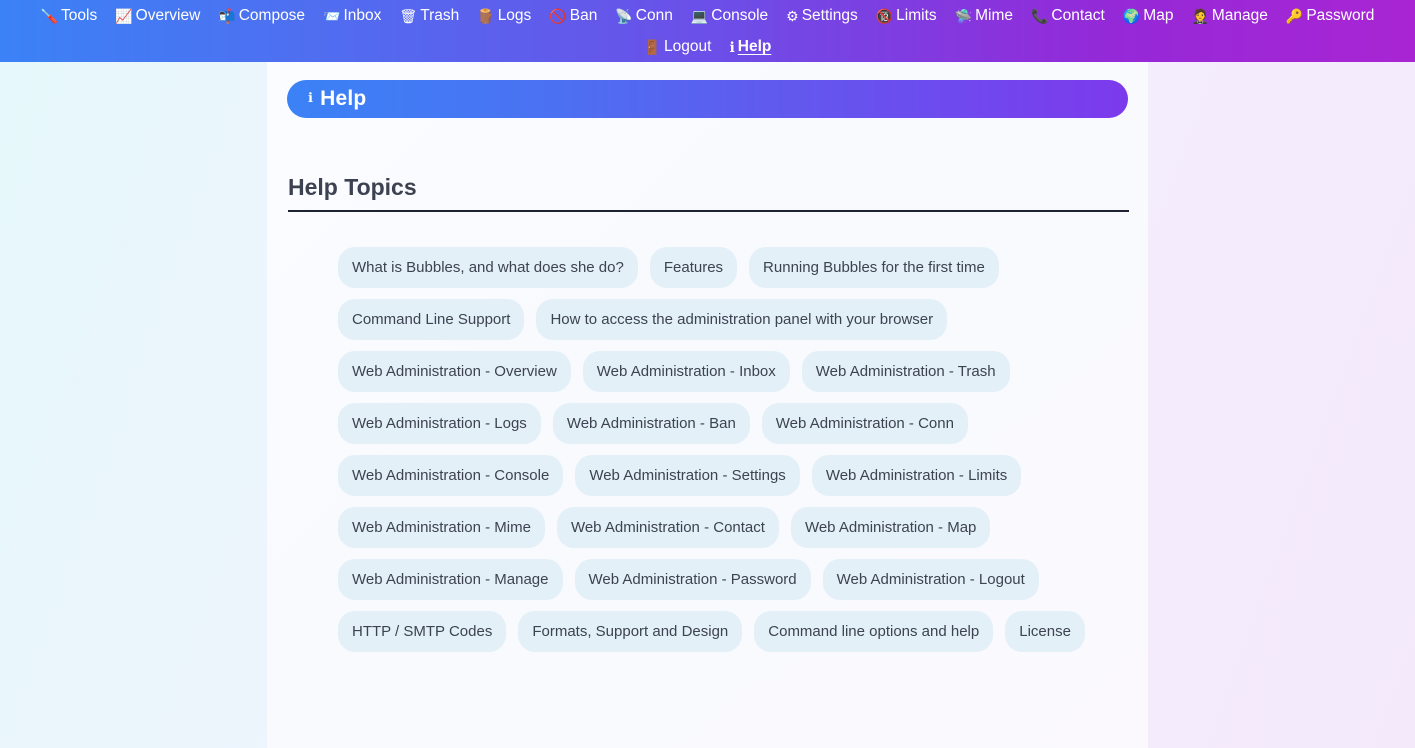 This screenshot has width=1415, height=748. What do you see at coordinates (699, 15) in the screenshot?
I see `laptop-icon: 💻` at bounding box center [699, 15].